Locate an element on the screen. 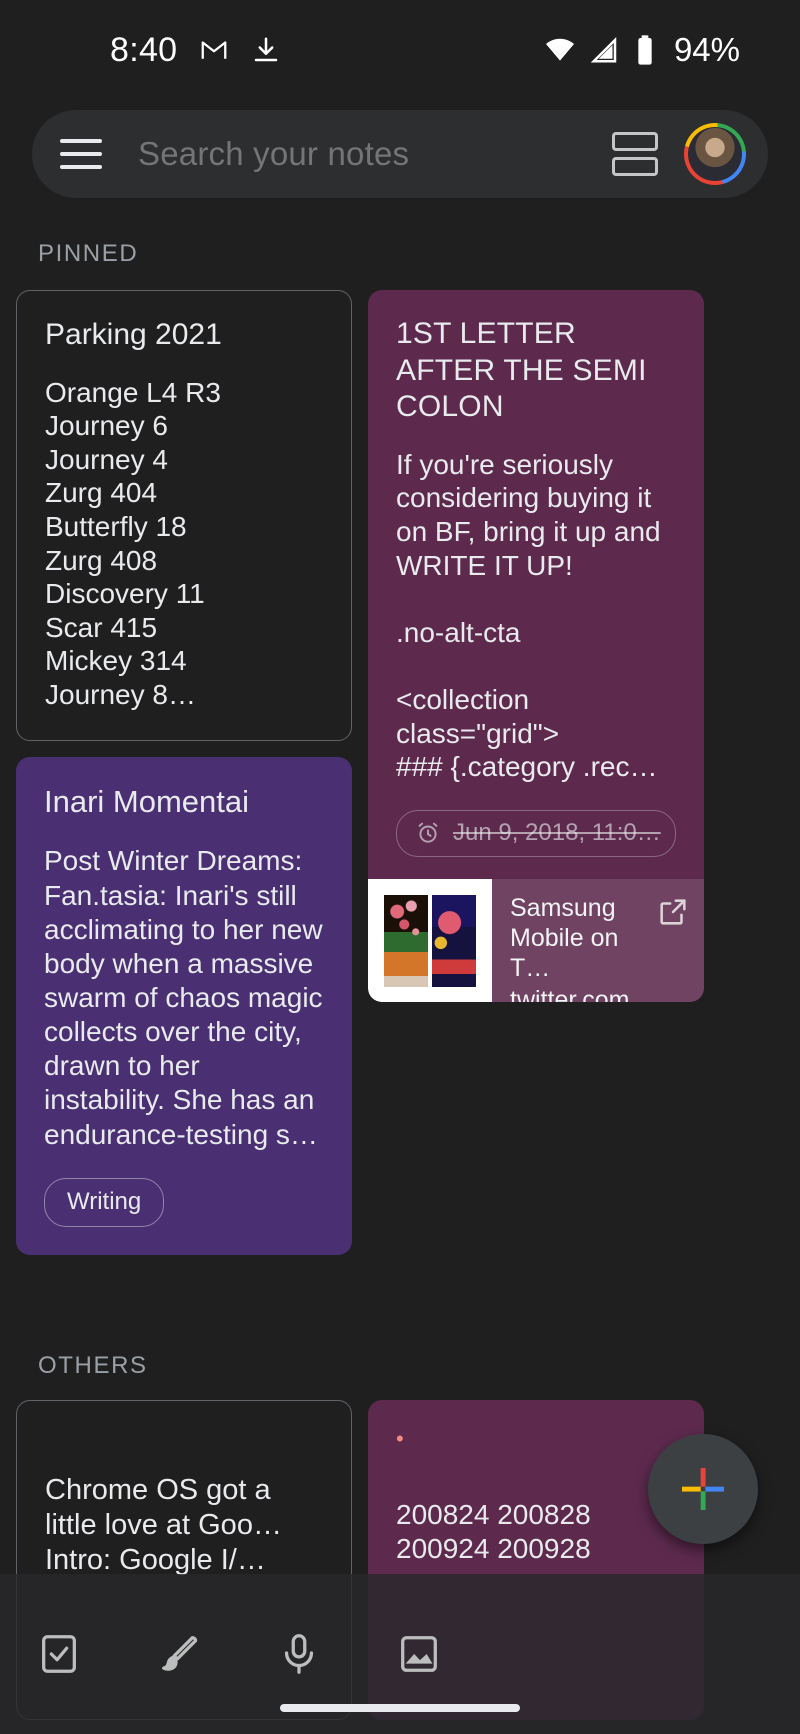  status-bar-left: 8:40 is located at coordinates (159, 50).